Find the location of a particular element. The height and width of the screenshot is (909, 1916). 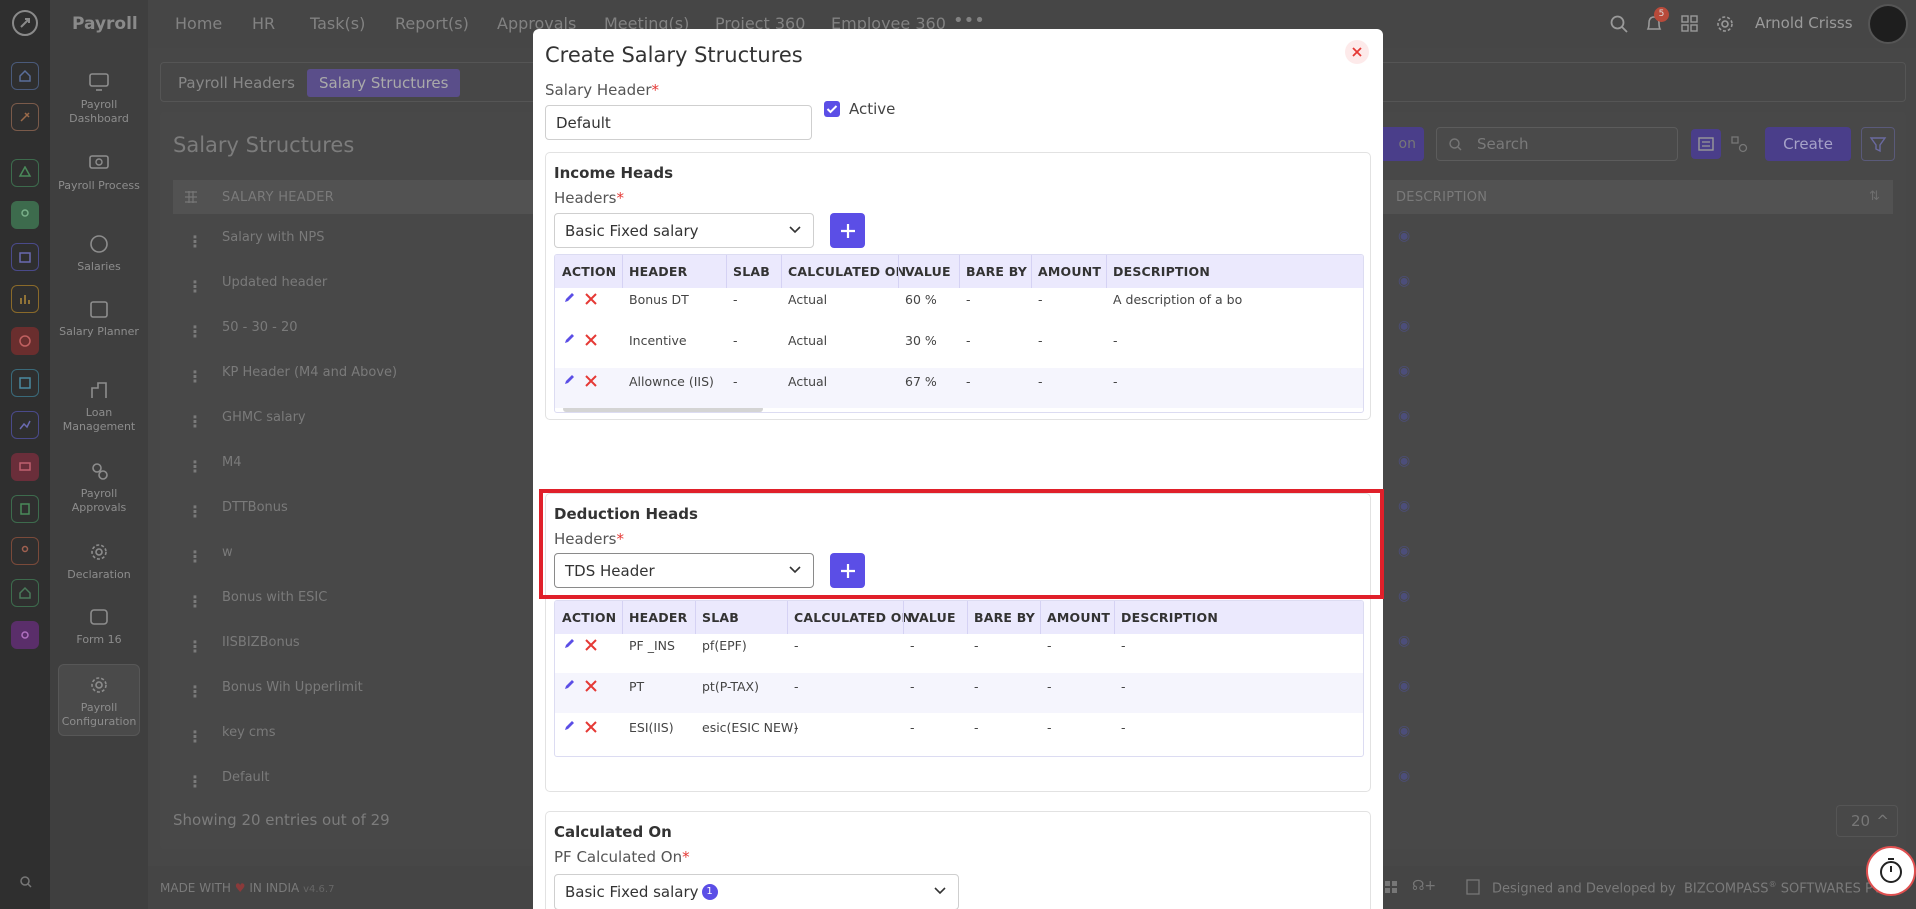

topnav-hr: HR is located at coordinates (263, 23).